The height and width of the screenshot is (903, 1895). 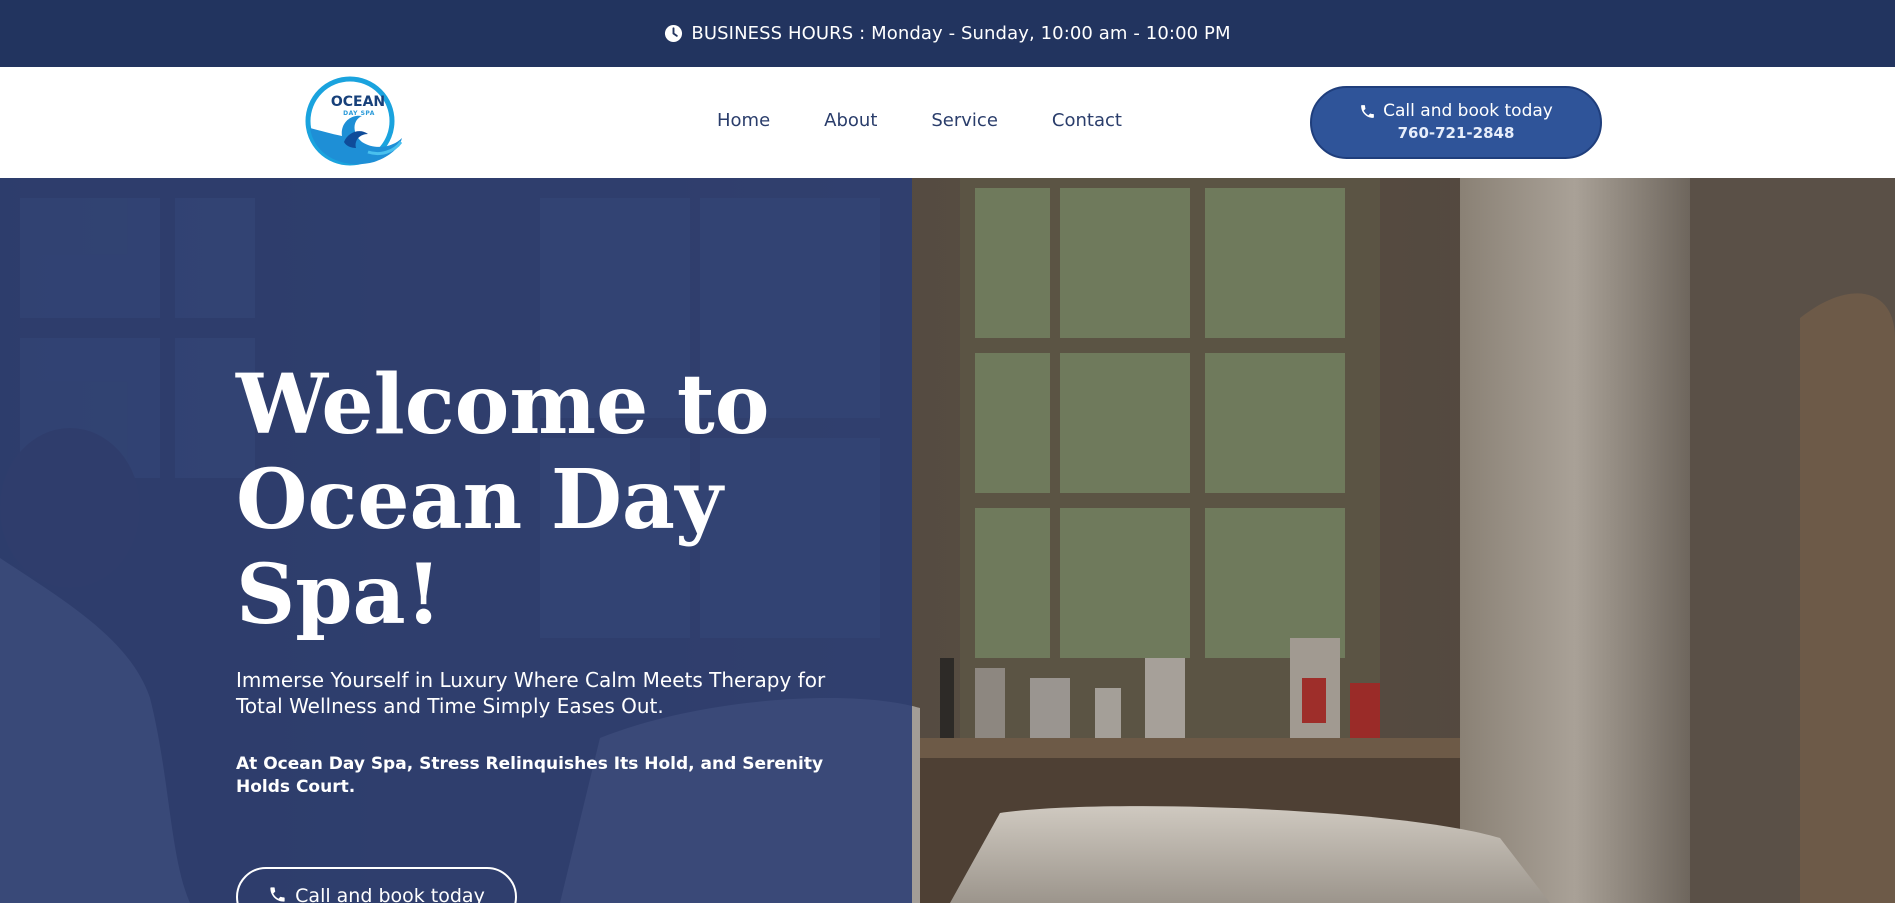 What do you see at coordinates (353, 123) in the screenshot?
I see `logo: OCEAN DAY SPA` at bounding box center [353, 123].